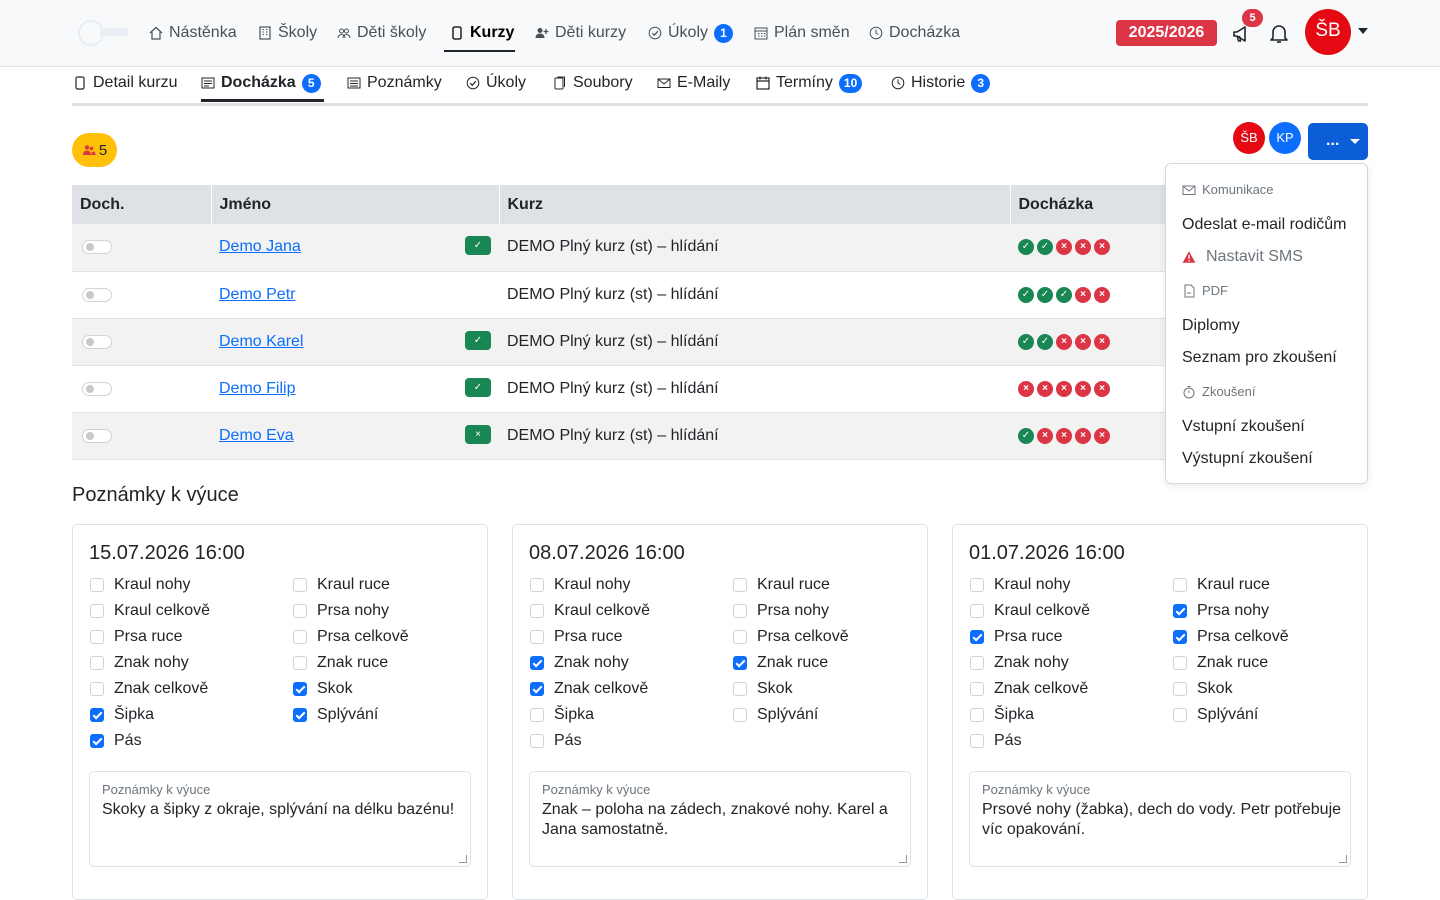  I want to click on school-year-badge: 2025/2026, so click(1166, 33).